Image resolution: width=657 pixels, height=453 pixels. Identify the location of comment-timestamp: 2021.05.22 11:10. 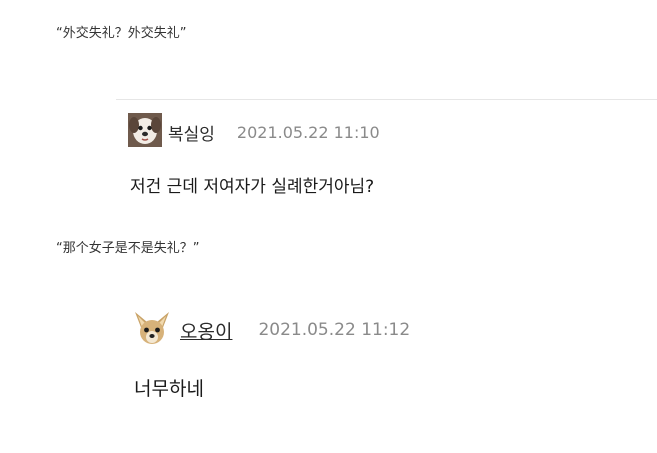
(308, 132).